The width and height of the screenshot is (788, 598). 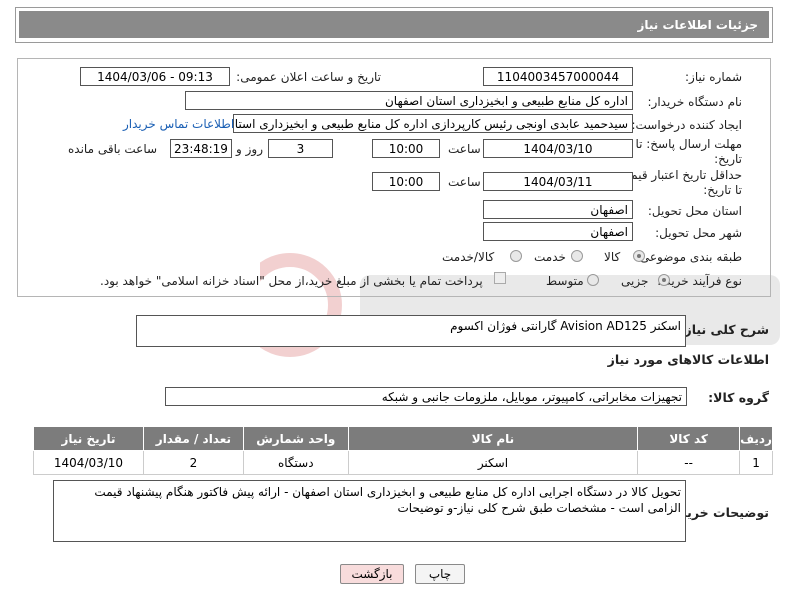 I want to click on cell-goods-code: --, so click(x=689, y=462).